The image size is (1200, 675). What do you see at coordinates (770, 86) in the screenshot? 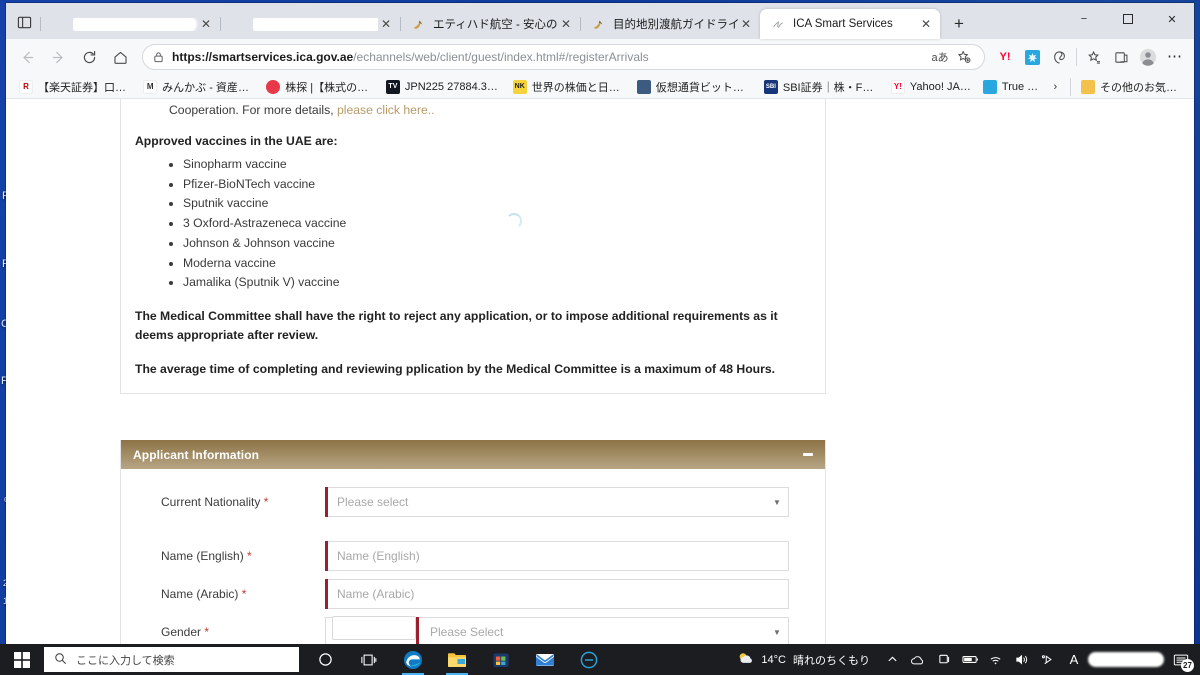
I see `bookmark-favicon-icon: SBI` at bounding box center [770, 86].